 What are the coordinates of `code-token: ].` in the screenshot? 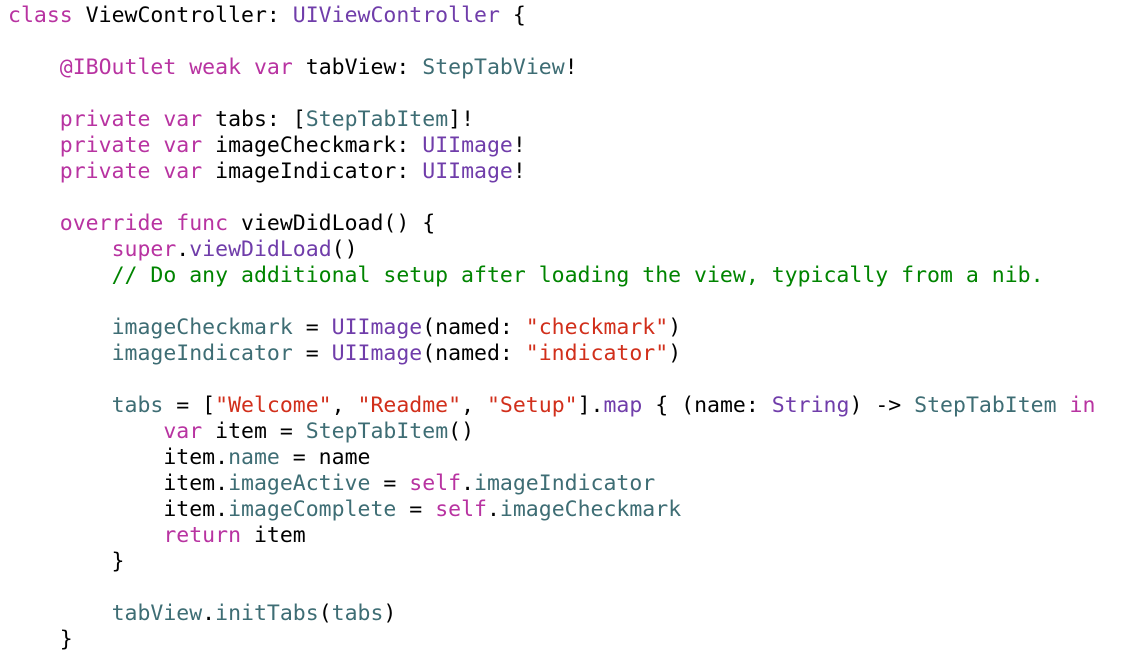 It's located at (590, 405).